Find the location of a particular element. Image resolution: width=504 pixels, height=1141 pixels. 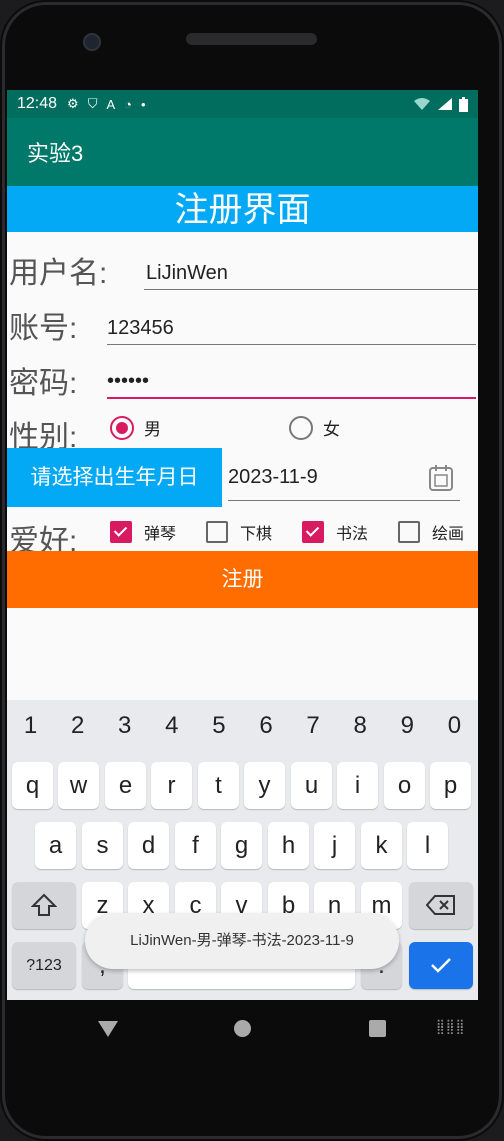

hobby-painting-checkbox: 绘画 is located at coordinates (431, 532).